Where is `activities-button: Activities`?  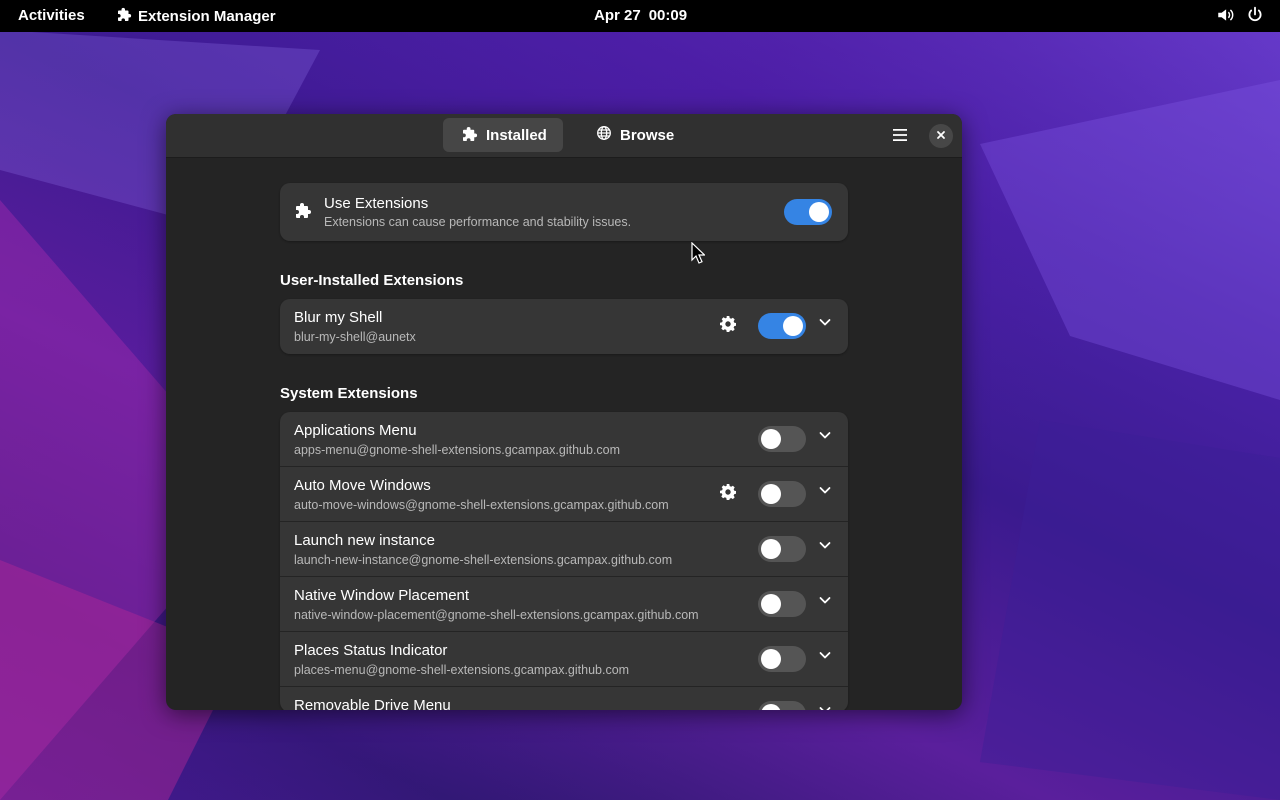
activities-button: Activities is located at coordinates (51, 15).